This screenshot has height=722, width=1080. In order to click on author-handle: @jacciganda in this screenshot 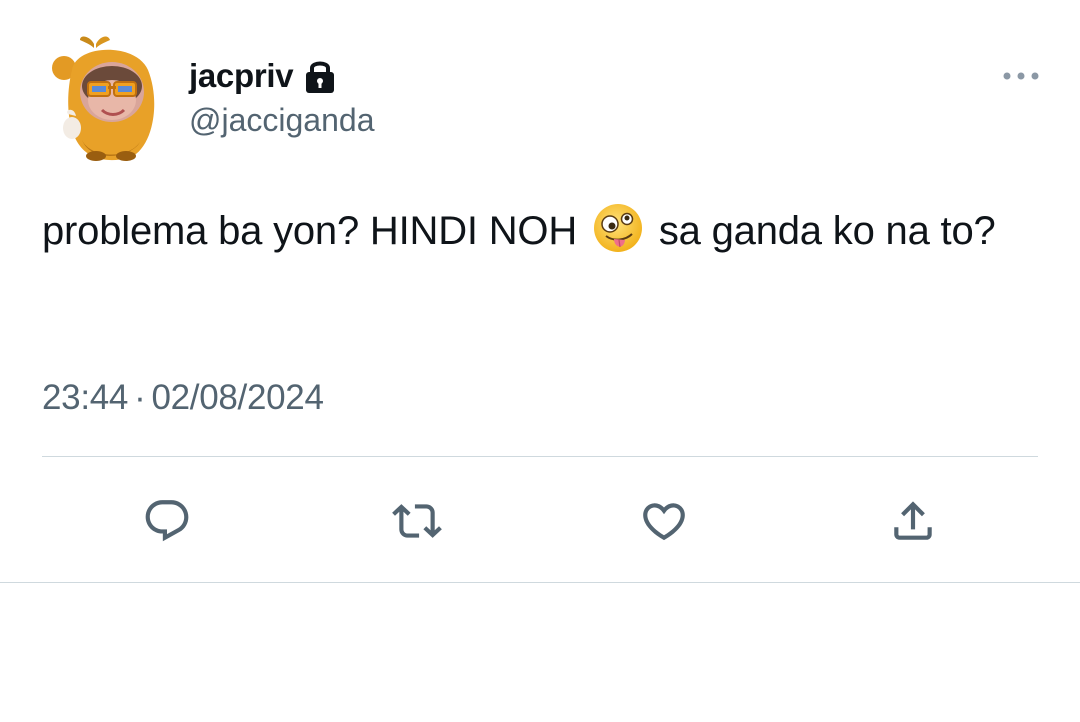, I will do `click(281, 120)`.